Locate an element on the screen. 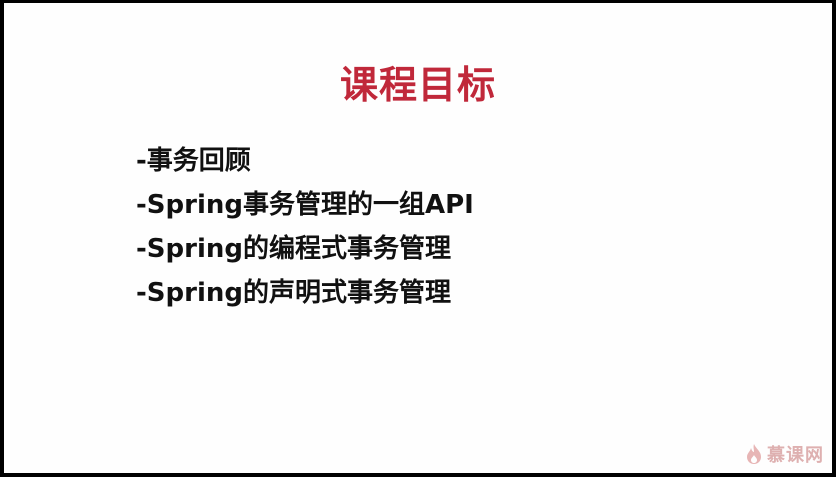  imooc-watermark: 慕课网 is located at coordinates (784, 454).